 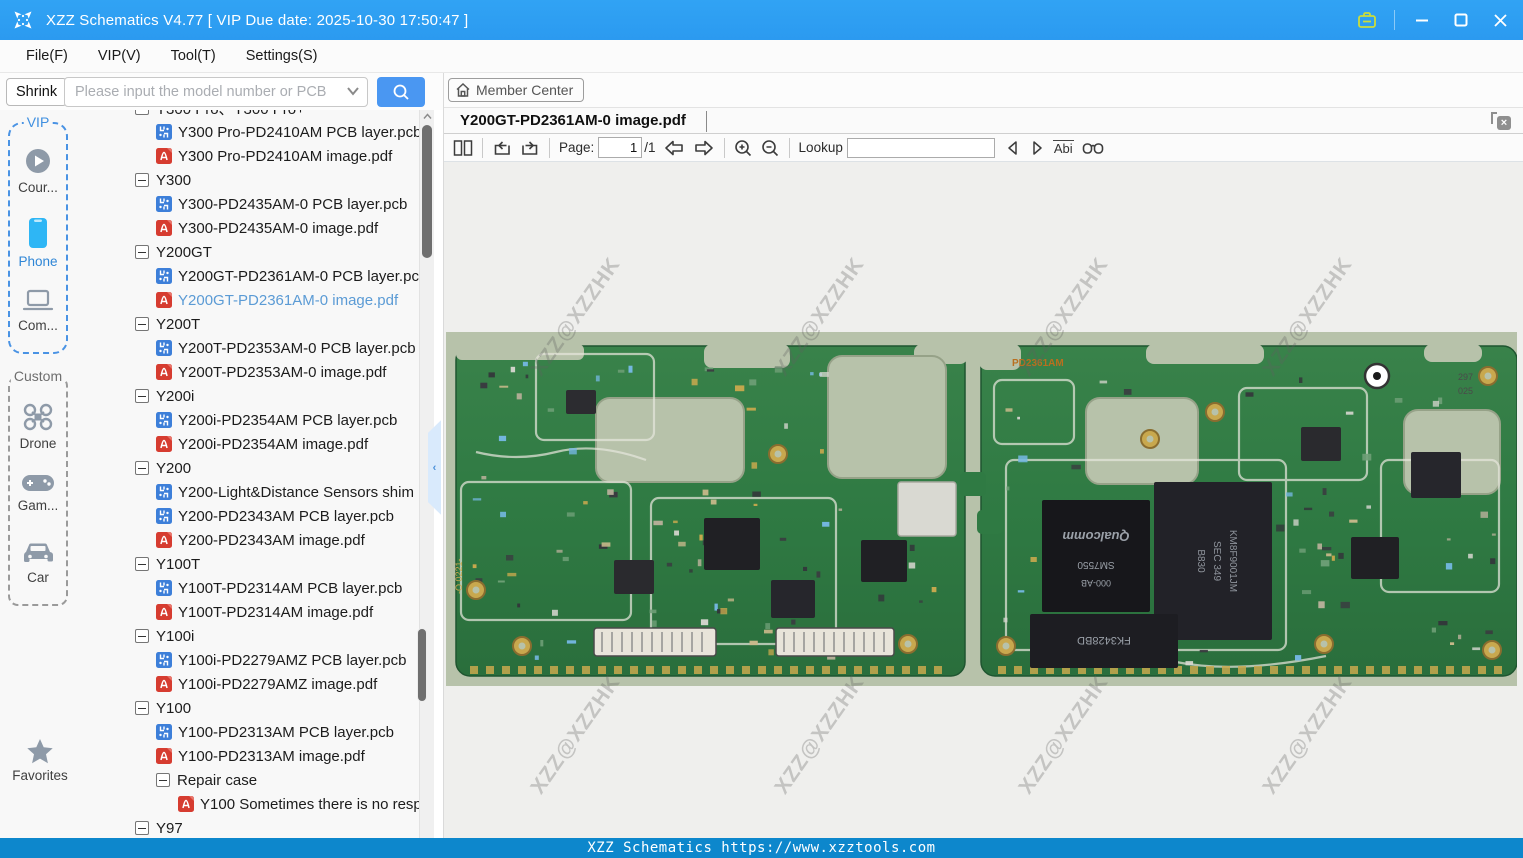 I want to click on tree-item-label: Y300, so click(x=174, y=180).